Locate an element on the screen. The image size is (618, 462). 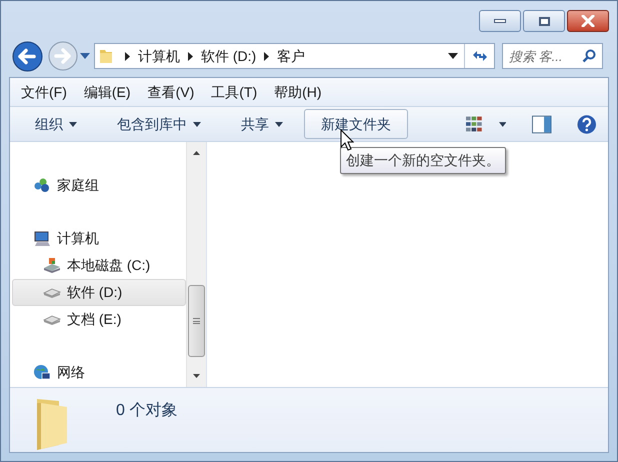
breadcrumb: 软件 (D:) is located at coordinates (228, 56).